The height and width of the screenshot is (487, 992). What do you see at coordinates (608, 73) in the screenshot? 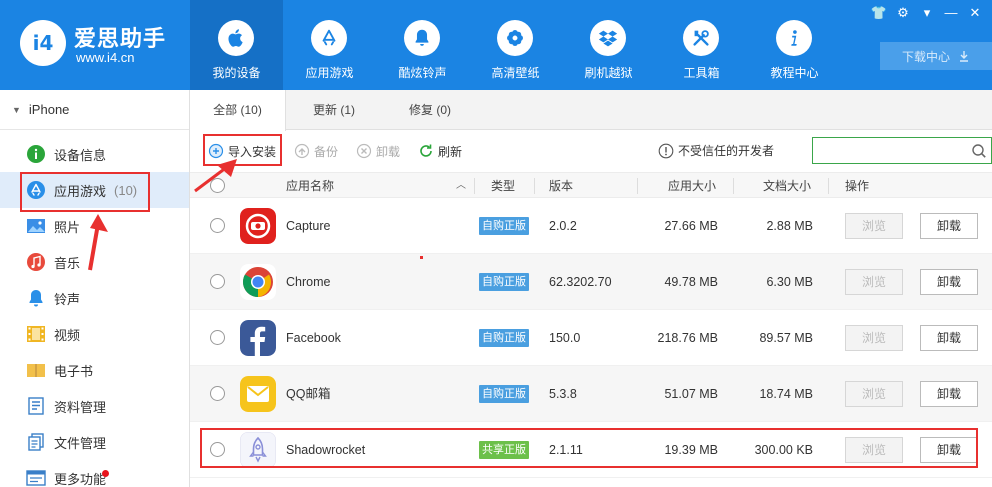
I see `nav-label: 刷机越狱` at bounding box center [608, 73].